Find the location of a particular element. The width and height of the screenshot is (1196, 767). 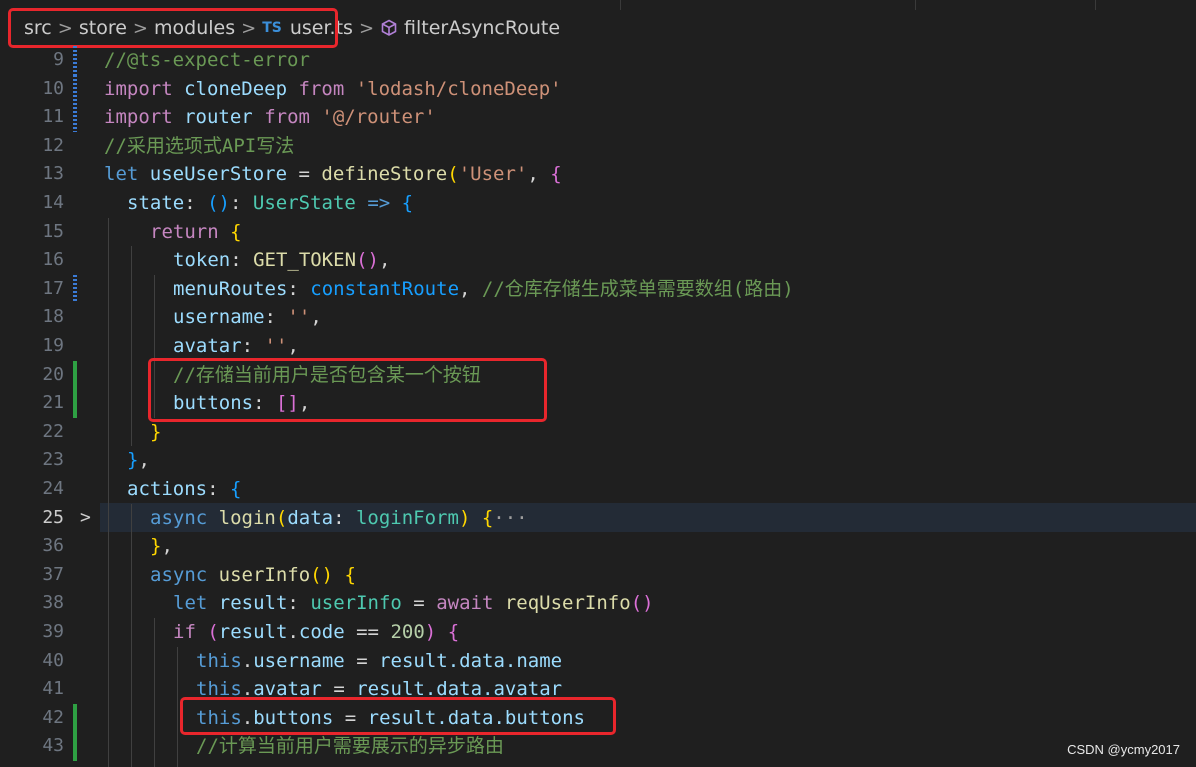

line-number: 20 is located at coordinates (53, 374).